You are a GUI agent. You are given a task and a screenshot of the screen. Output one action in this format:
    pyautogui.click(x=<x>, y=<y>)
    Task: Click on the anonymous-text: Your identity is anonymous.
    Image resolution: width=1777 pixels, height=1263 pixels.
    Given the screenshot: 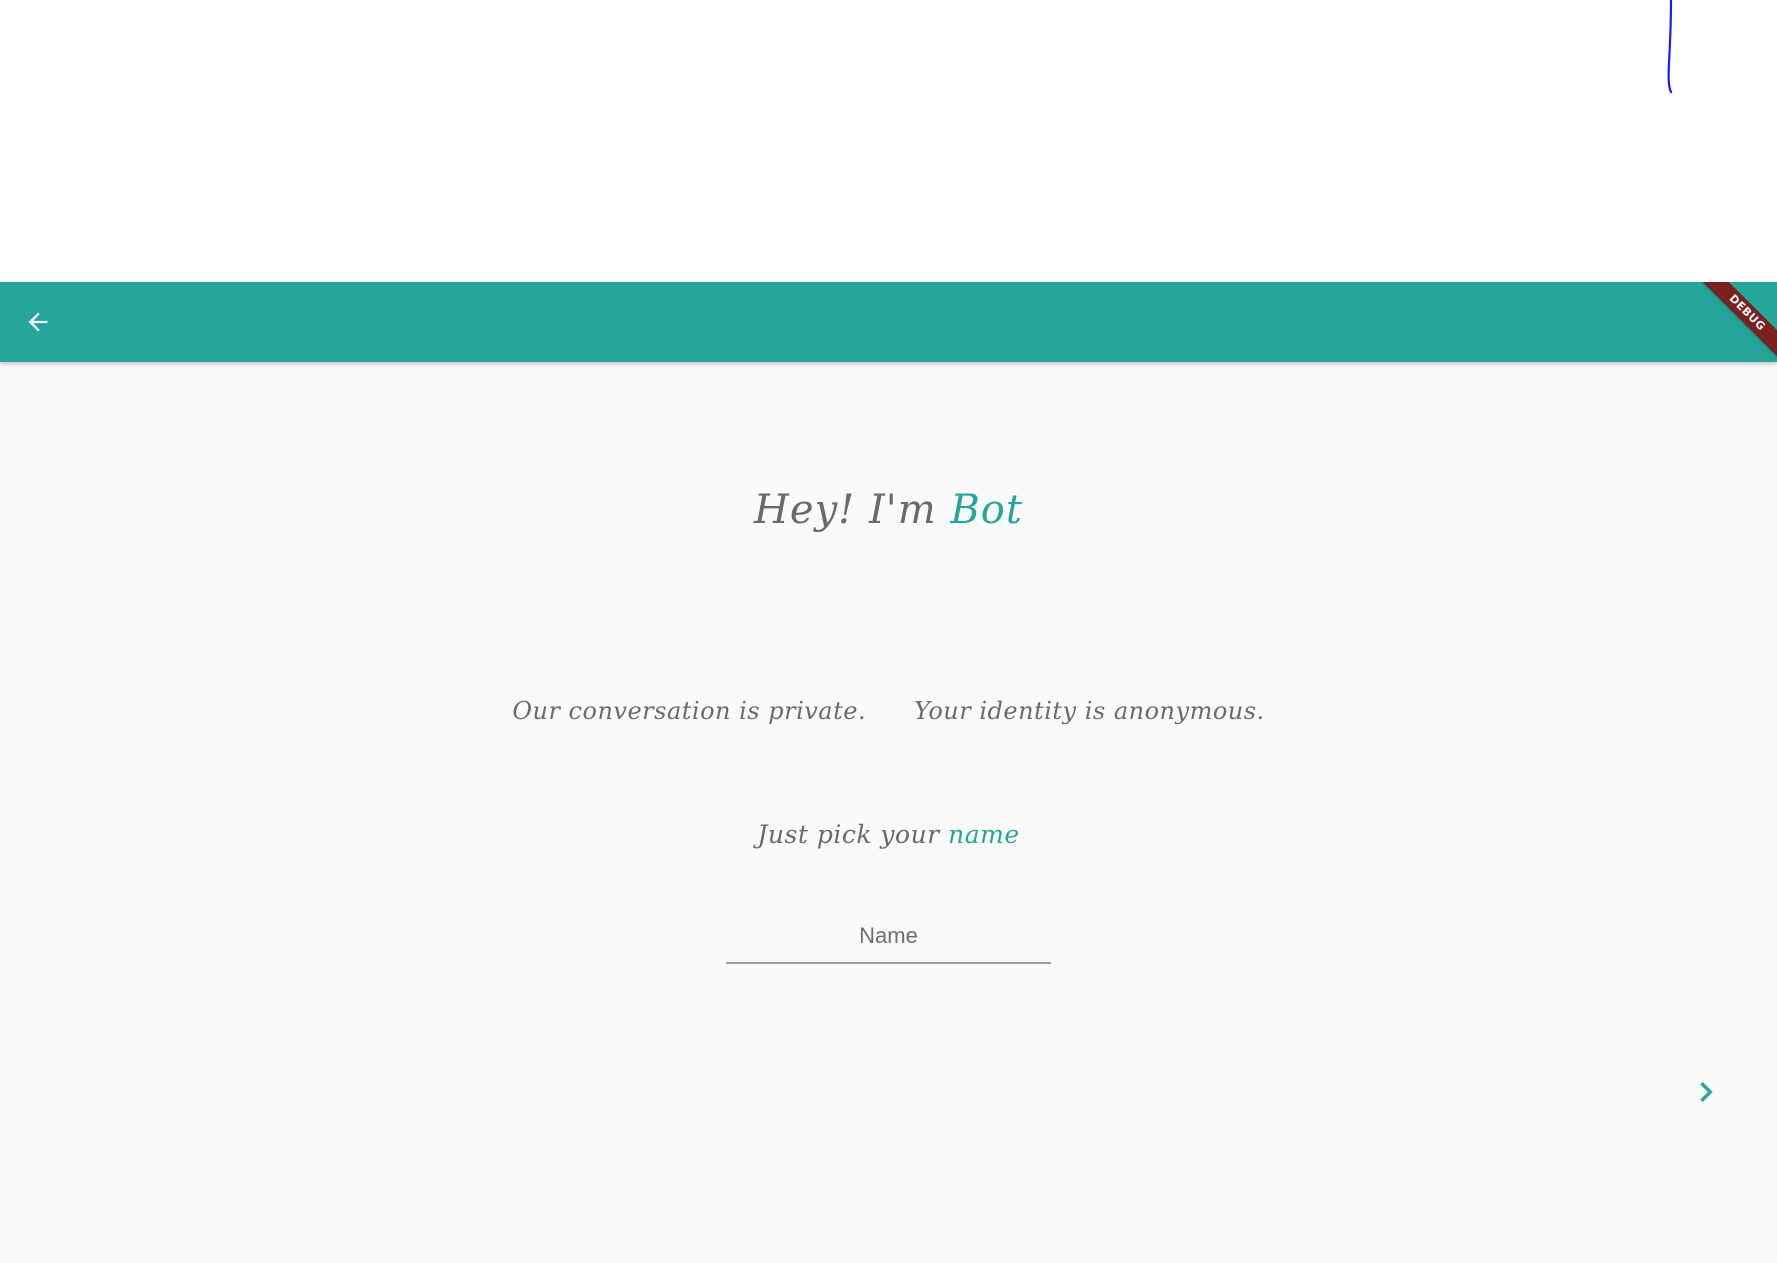 What is the action you would take?
    pyautogui.click(x=1089, y=711)
    